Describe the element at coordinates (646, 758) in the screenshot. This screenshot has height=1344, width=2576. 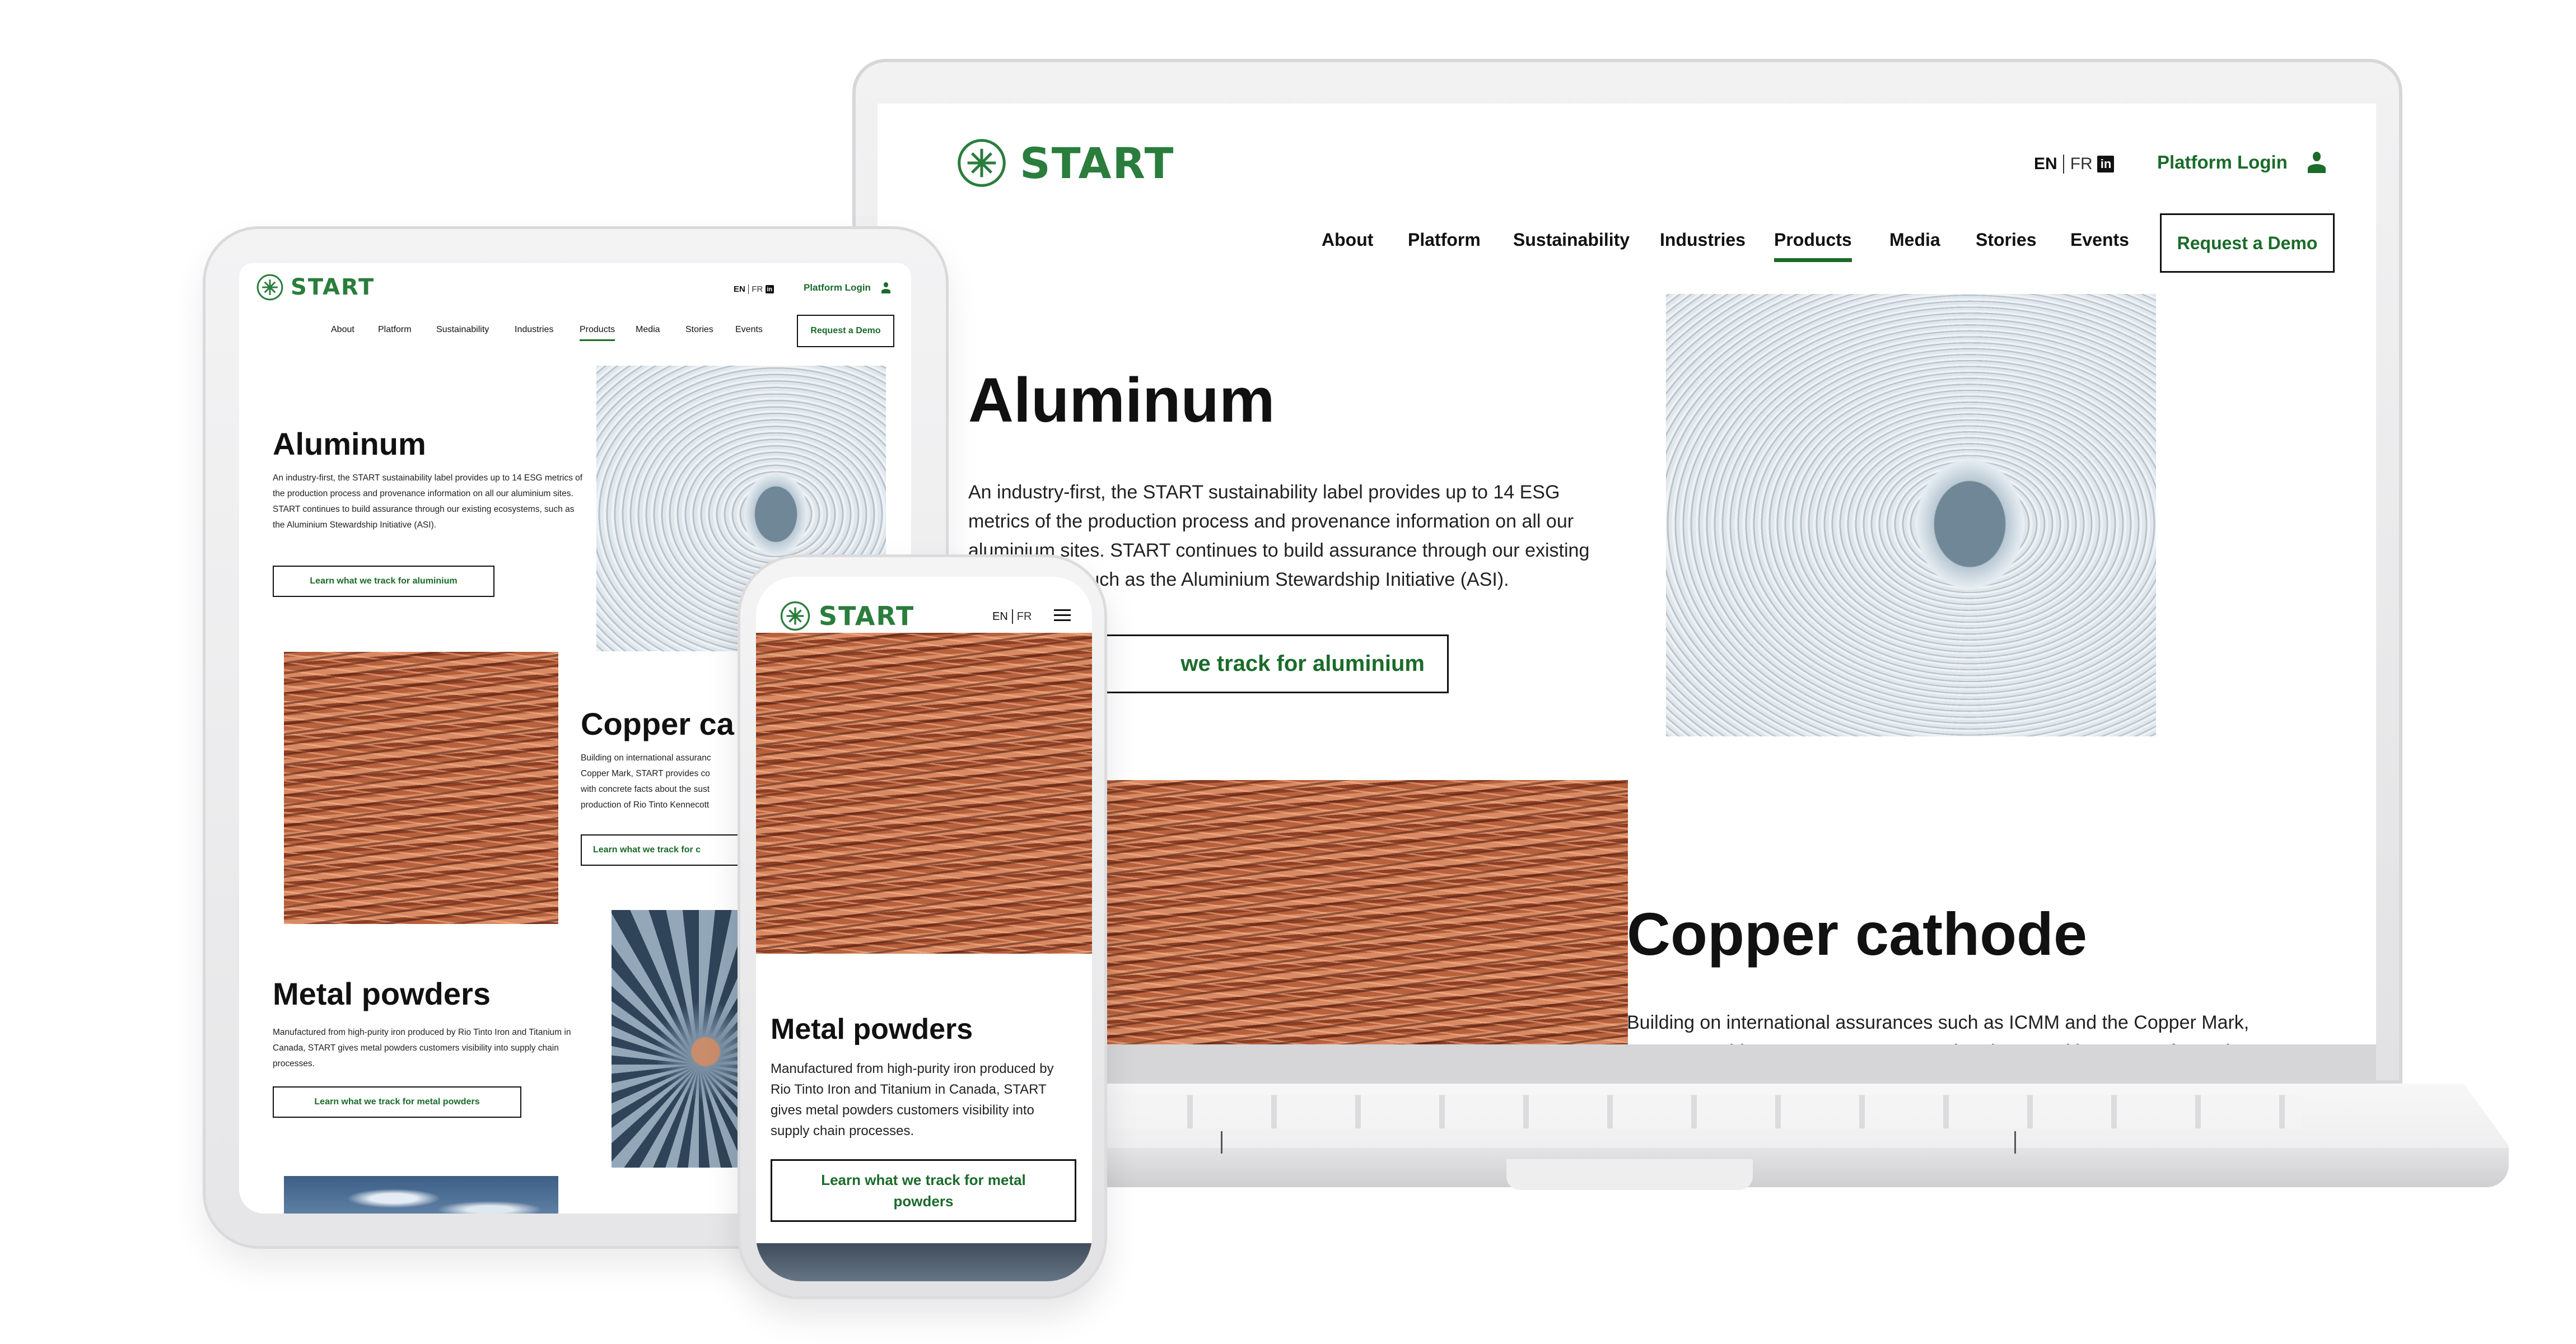
I see `copper-line: Building on international assuranc` at that location.